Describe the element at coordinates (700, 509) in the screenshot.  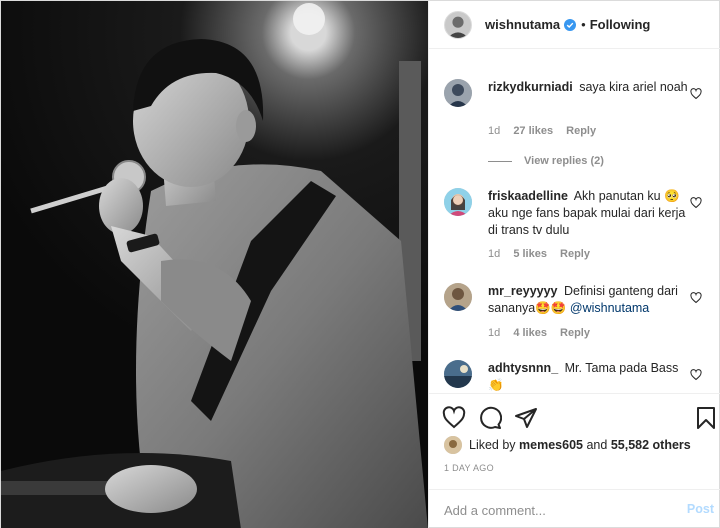
I see `post-comment-button: Post` at that location.